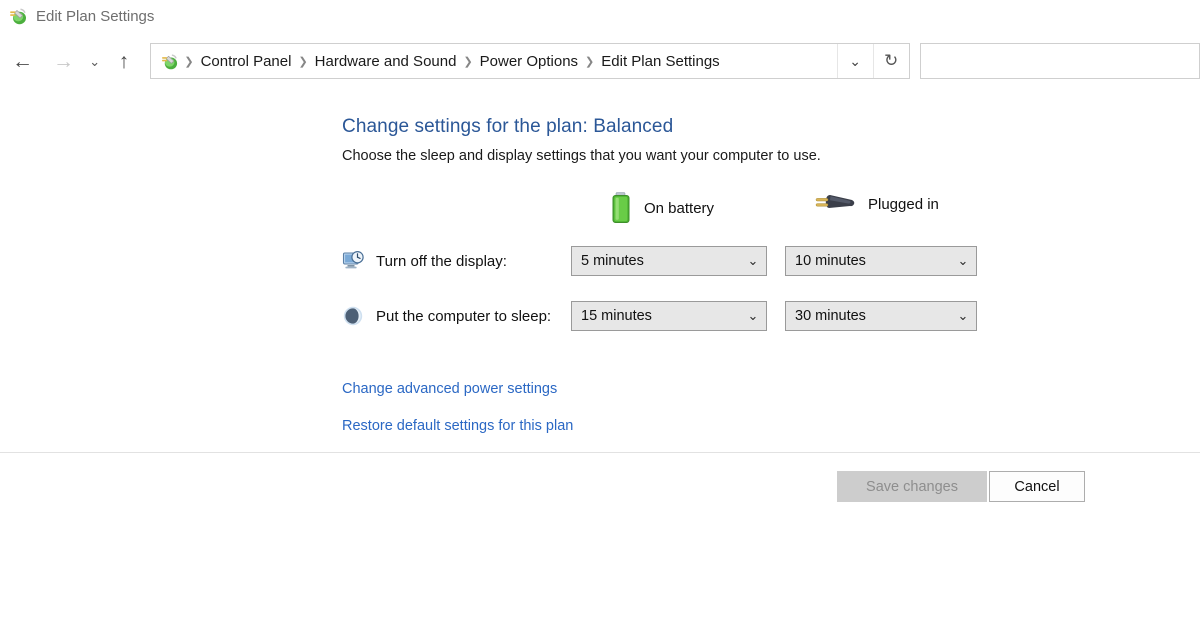 The height and width of the screenshot is (630, 1200). I want to click on link-restore-default-settings: Restore default settings for this plan, so click(457, 426).